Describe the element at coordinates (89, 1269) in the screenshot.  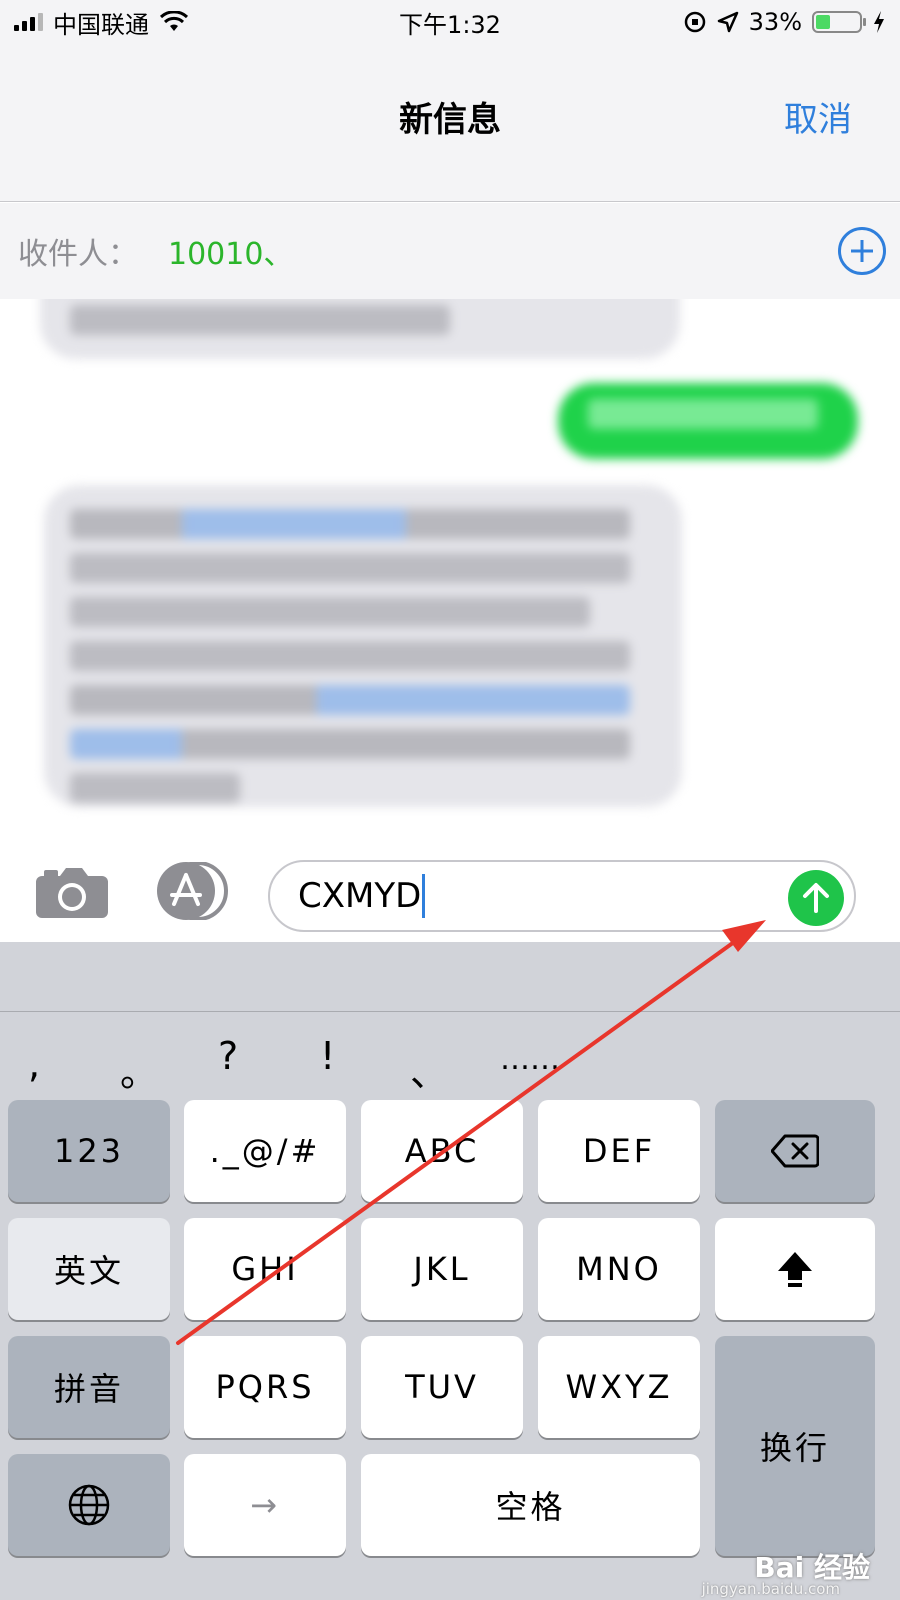
I see `english-keyboard-key: 英文` at that location.